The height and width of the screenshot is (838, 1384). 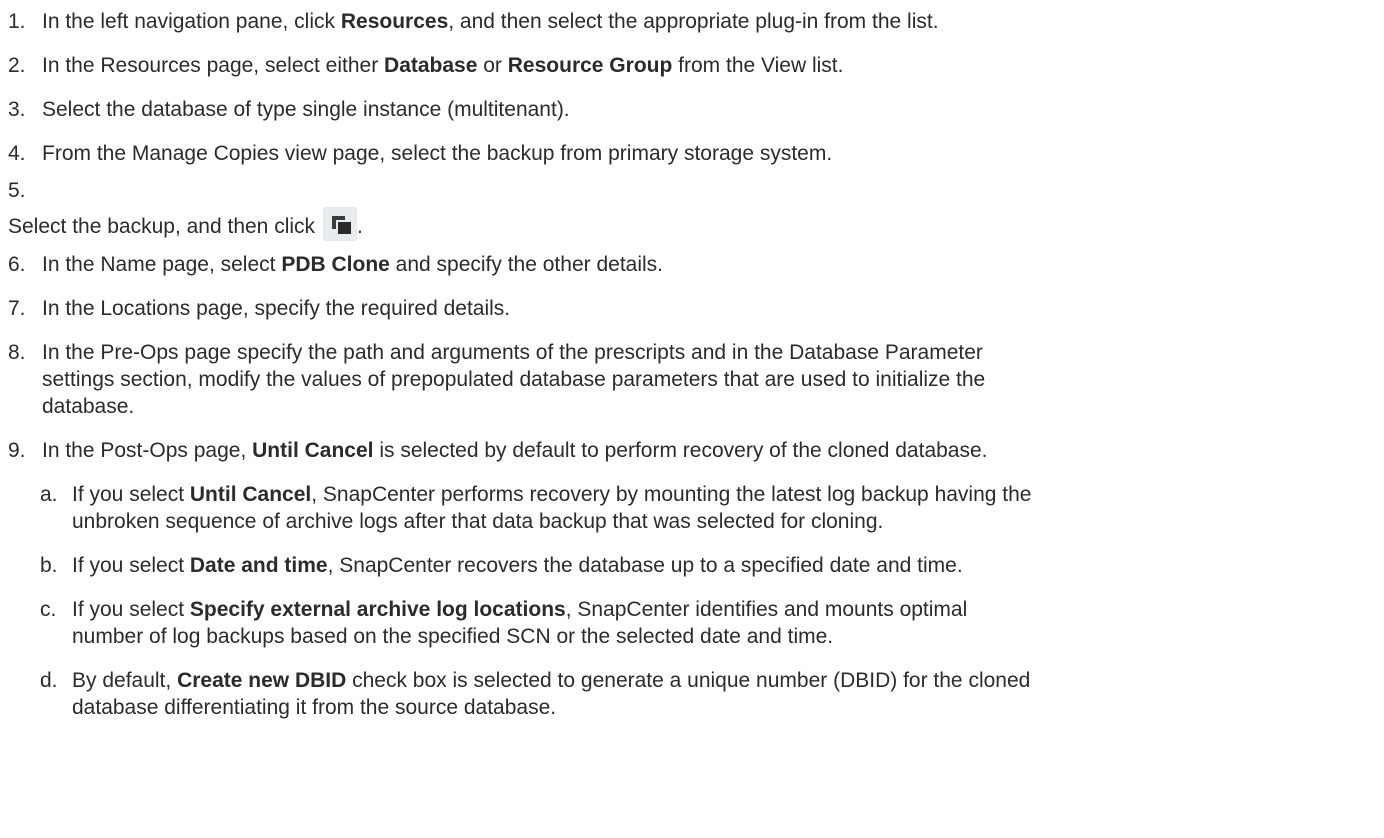 I want to click on substep-letter: d., so click(x=49, y=680).